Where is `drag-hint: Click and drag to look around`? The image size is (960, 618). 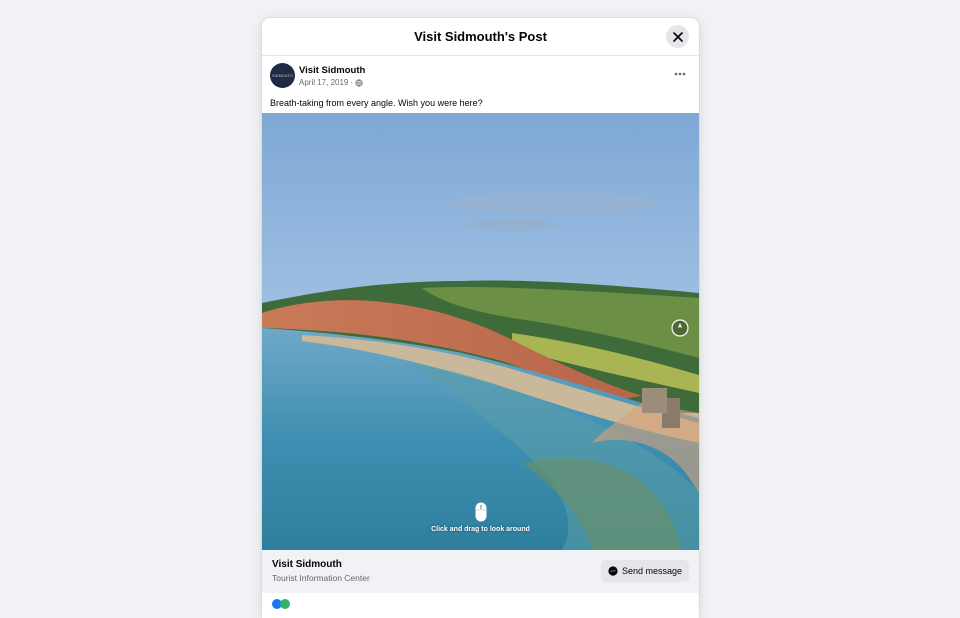 drag-hint: Click and drag to look around is located at coordinates (480, 517).